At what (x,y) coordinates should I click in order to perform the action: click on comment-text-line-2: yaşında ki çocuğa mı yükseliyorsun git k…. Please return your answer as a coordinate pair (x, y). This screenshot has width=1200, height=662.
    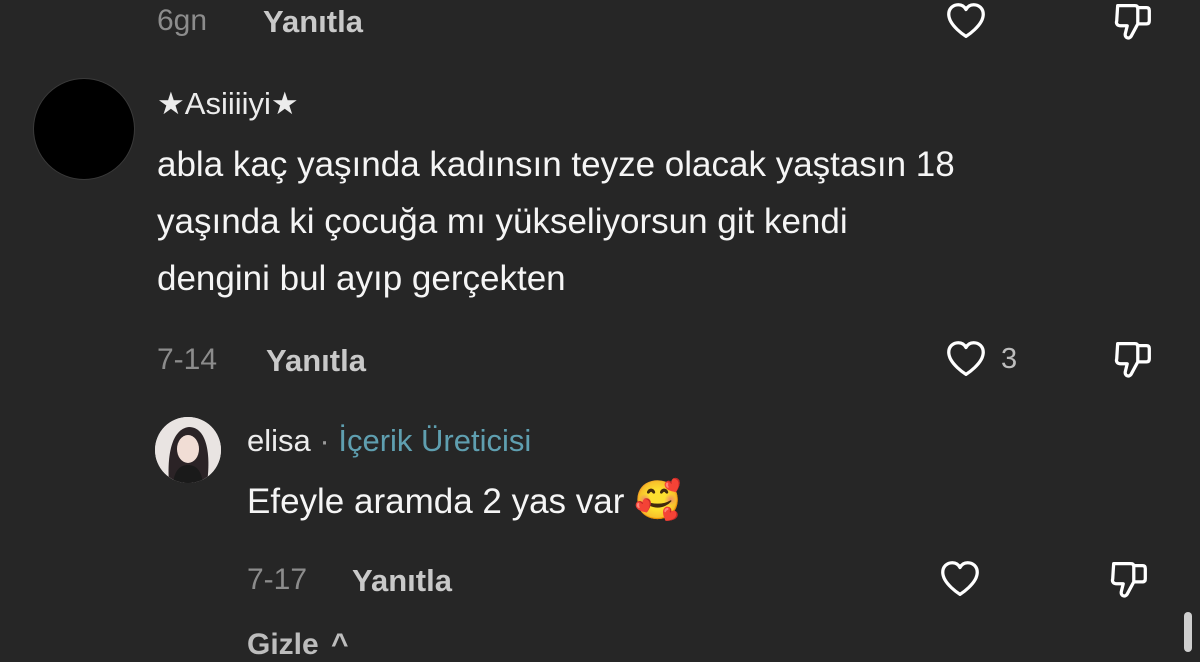
    Looking at the image, I should click on (502, 221).